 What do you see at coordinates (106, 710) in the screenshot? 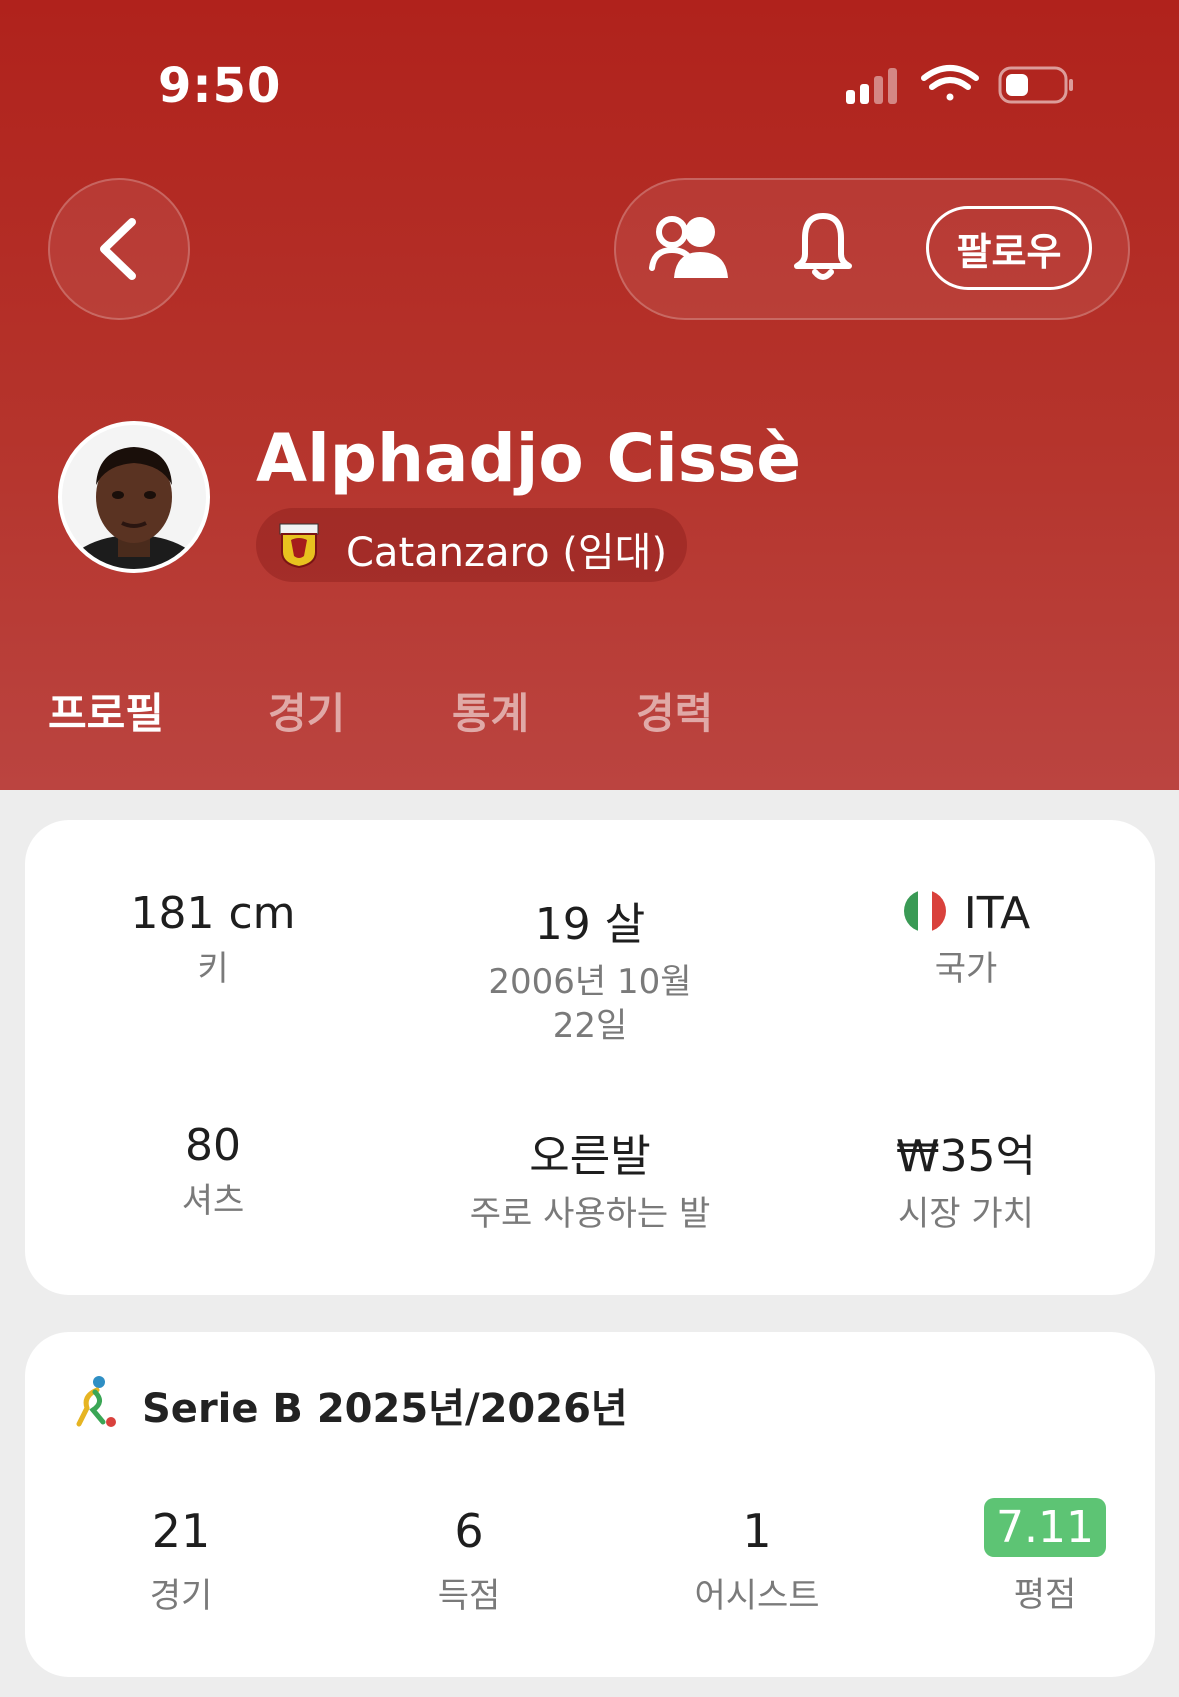
I see `tab-profile: 프로필` at bounding box center [106, 710].